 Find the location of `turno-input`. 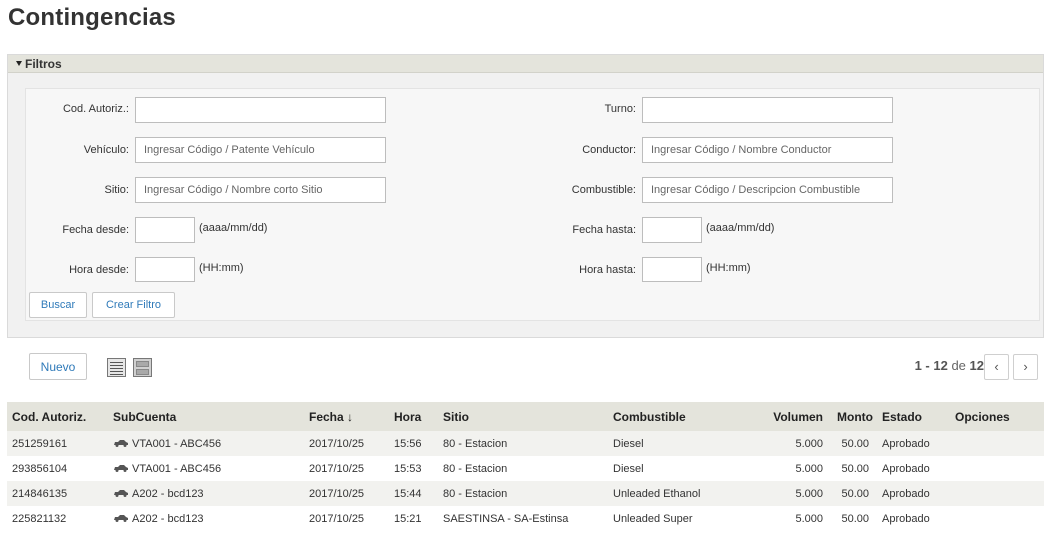

turno-input is located at coordinates (767, 110).